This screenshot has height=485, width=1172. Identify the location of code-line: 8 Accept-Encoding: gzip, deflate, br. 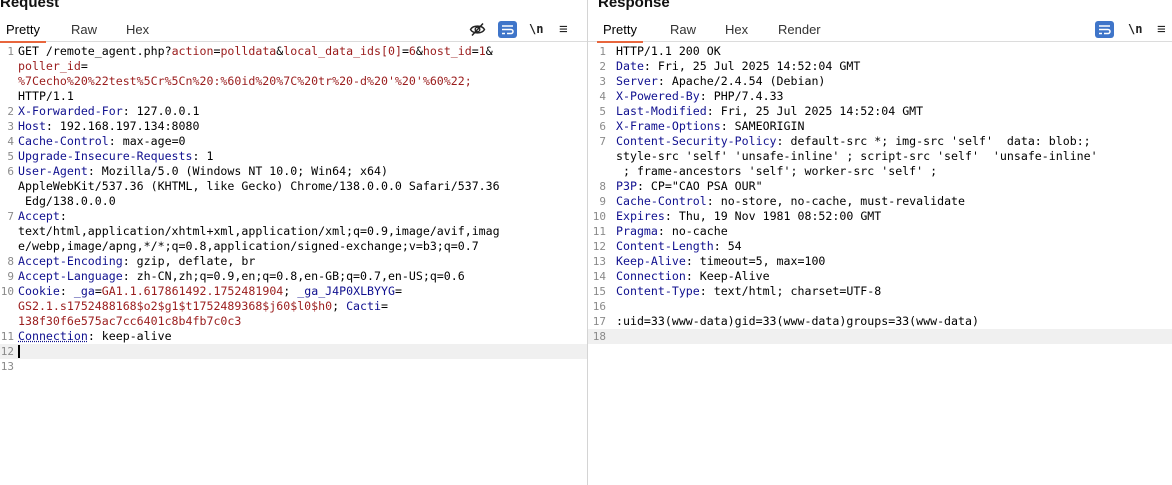
(293, 261).